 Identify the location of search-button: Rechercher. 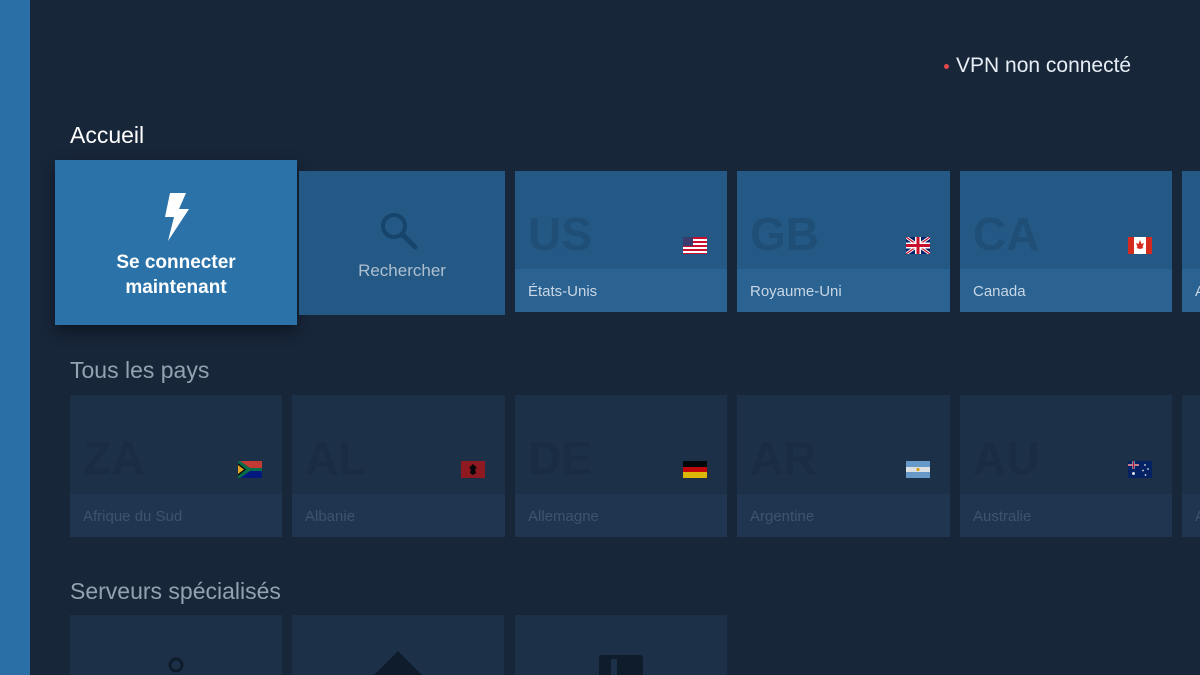
(402, 243).